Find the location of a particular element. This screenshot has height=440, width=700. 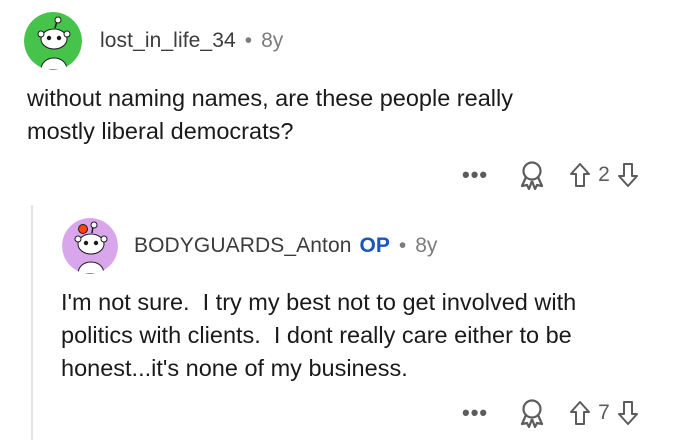

username: lost_in_life_34 is located at coordinates (168, 41).